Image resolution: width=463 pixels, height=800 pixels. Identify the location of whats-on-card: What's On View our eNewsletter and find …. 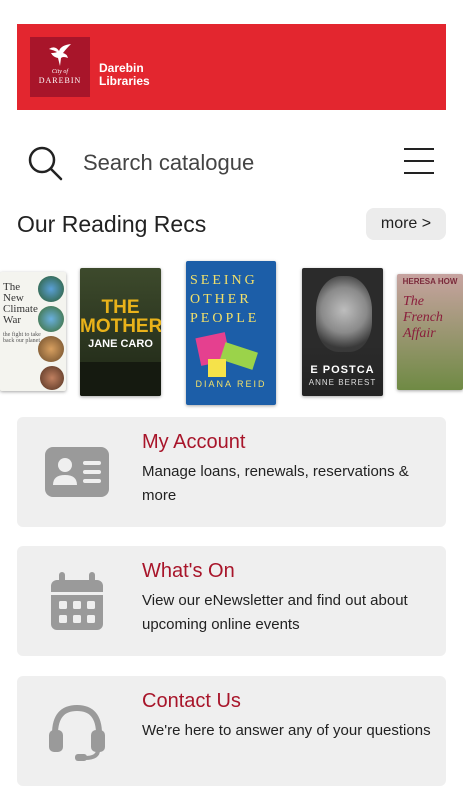
(231, 601).